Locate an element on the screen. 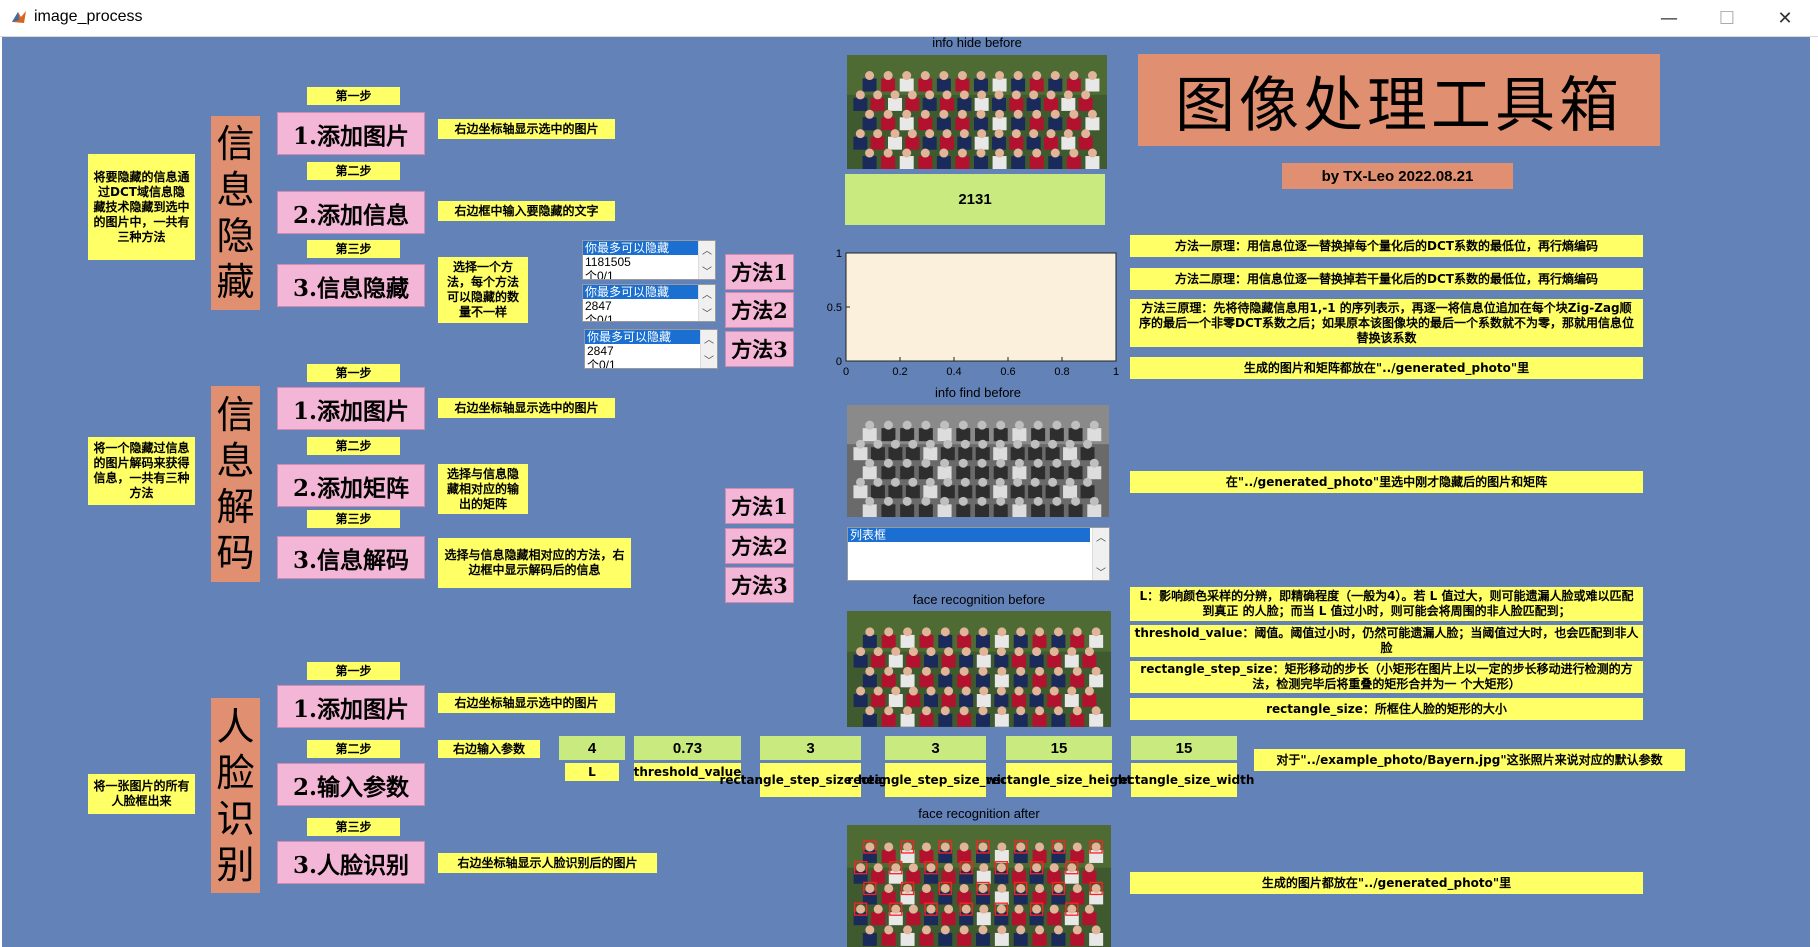  decode-step1-tag: 第一步 is located at coordinates (353, 373).